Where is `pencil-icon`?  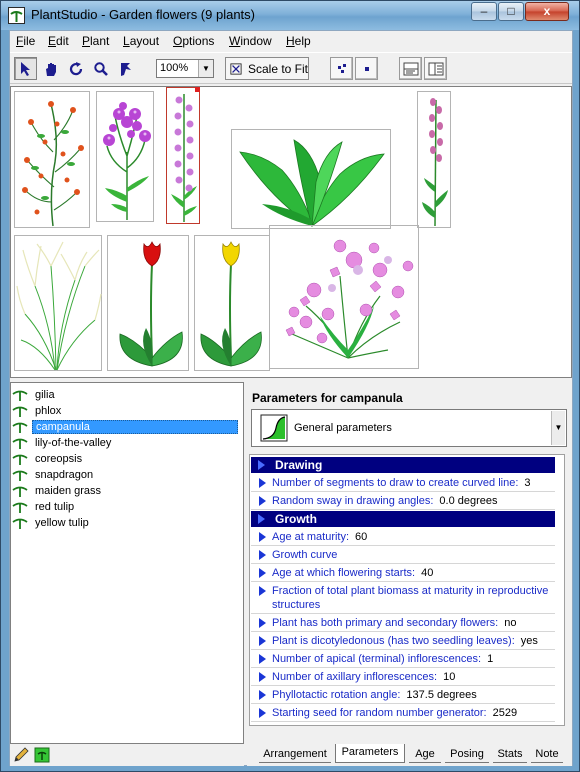 pencil-icon is located at coordinates (21, 755).